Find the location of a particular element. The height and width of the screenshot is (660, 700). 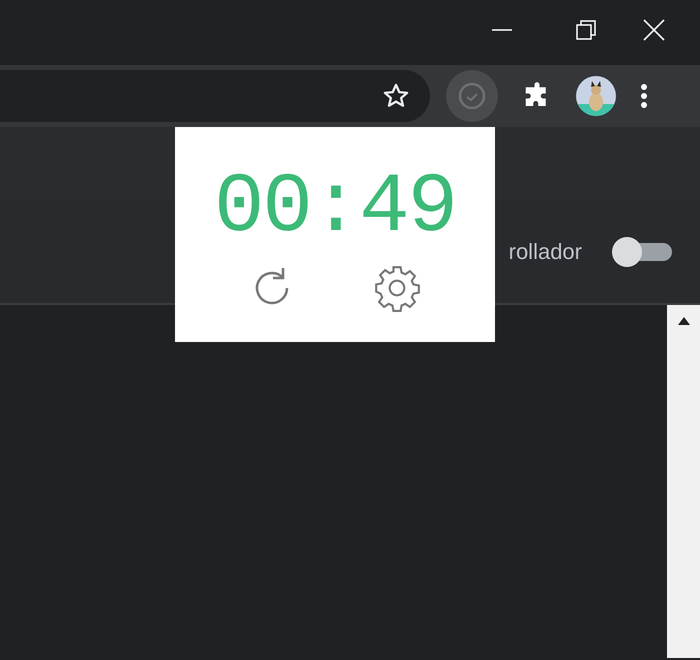

restore-icon is located at coordinates (586, 30).